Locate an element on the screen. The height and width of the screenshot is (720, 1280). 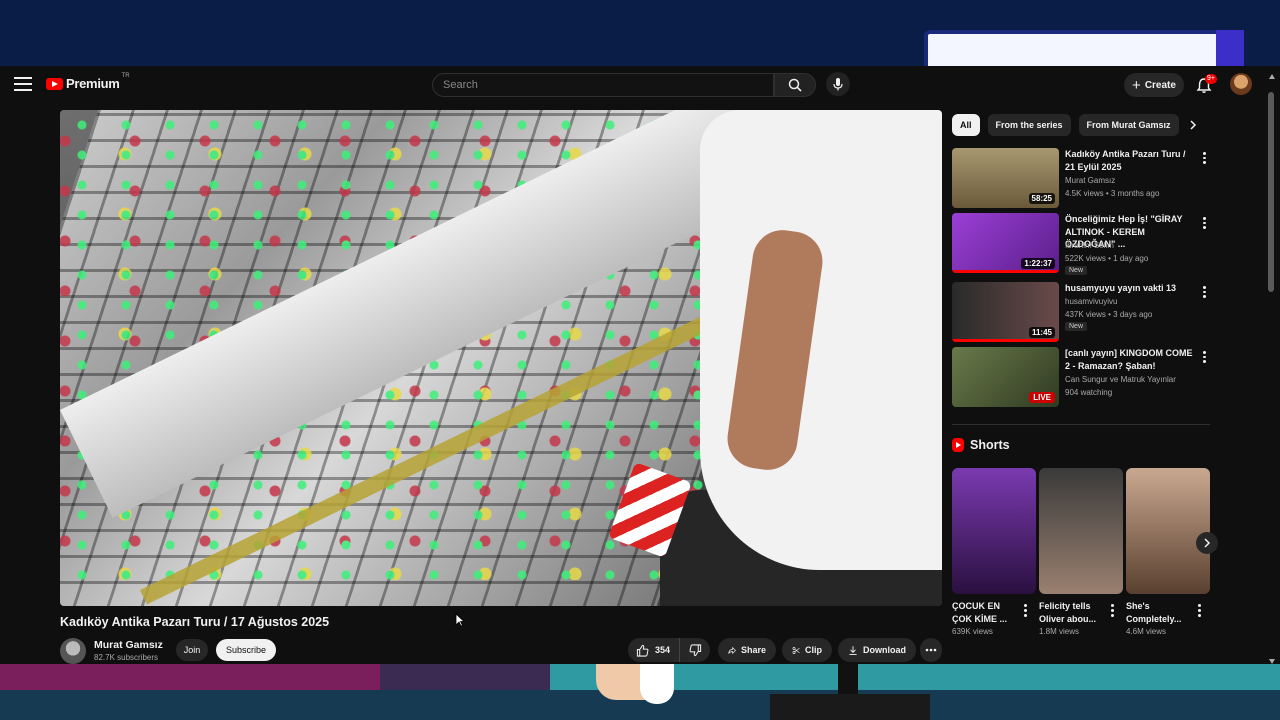
like-dislike-group: 354 is located at coordinates (669, 650).